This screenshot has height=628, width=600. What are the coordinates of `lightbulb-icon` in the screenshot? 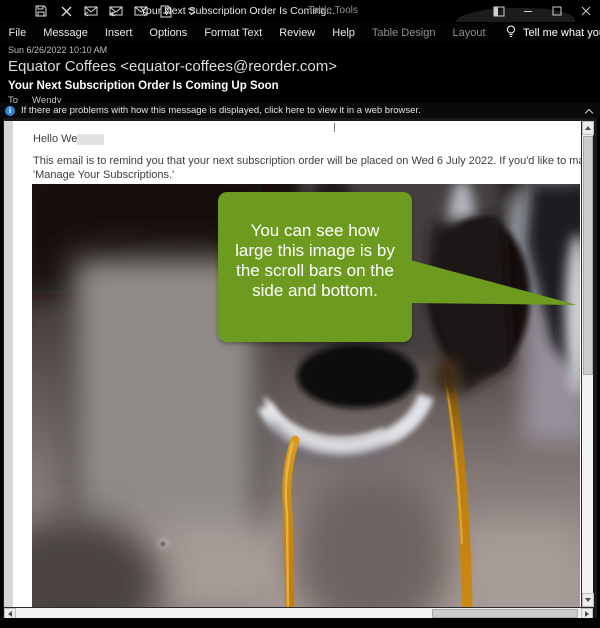 It's located at (511, 33).